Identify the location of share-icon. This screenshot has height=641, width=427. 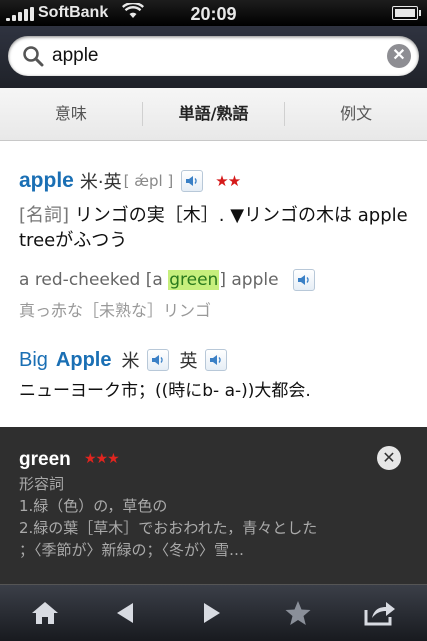
(380, 613).